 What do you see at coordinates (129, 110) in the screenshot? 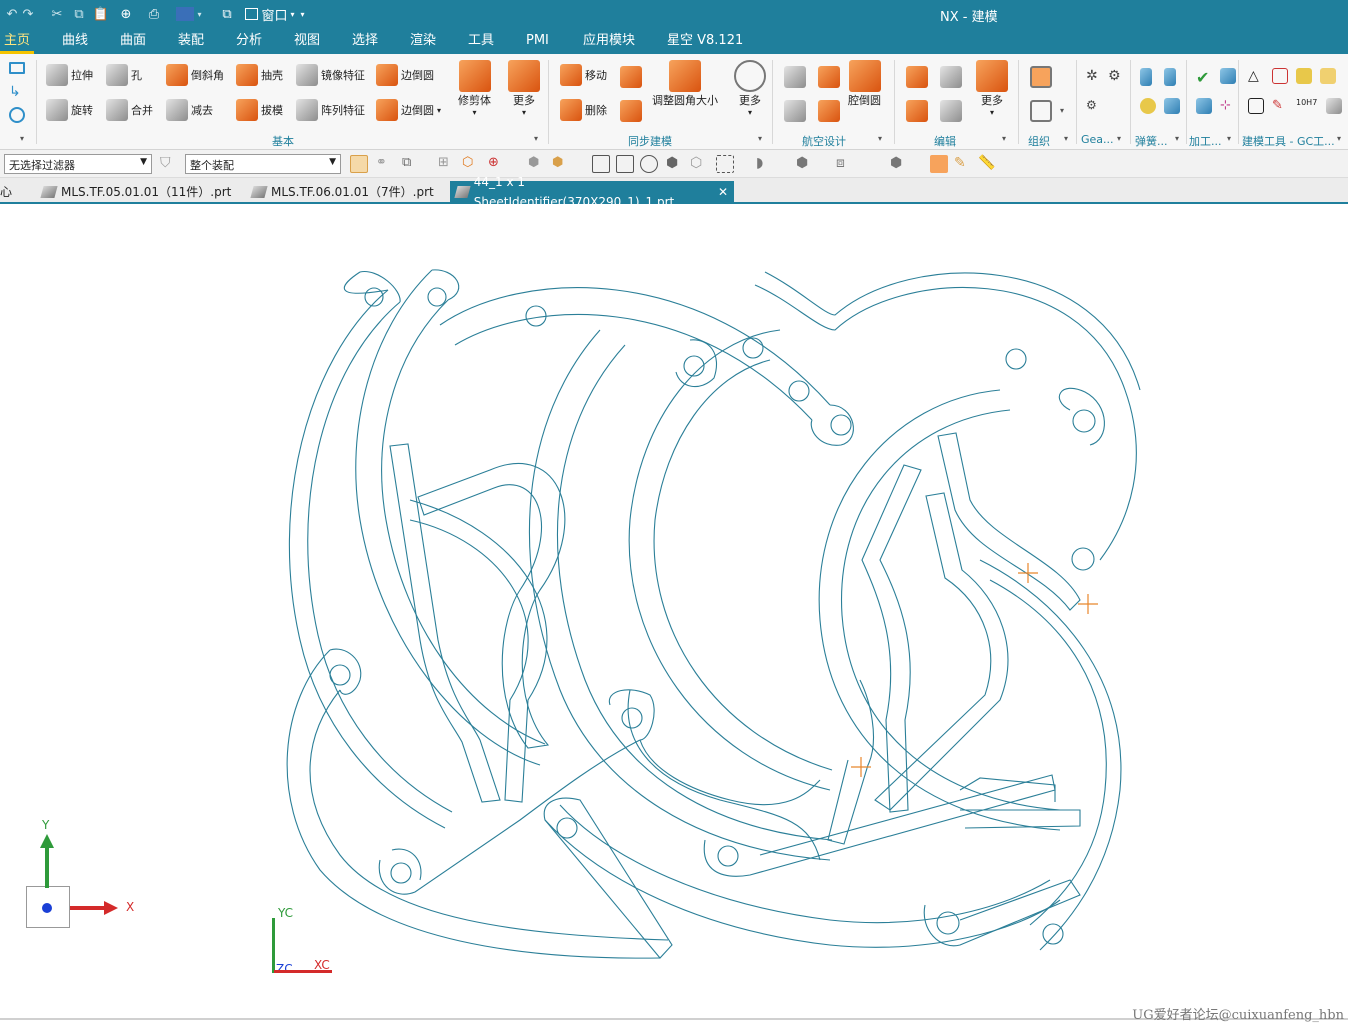
I see `unite-button: 合并` at bounding box center [129, 110].